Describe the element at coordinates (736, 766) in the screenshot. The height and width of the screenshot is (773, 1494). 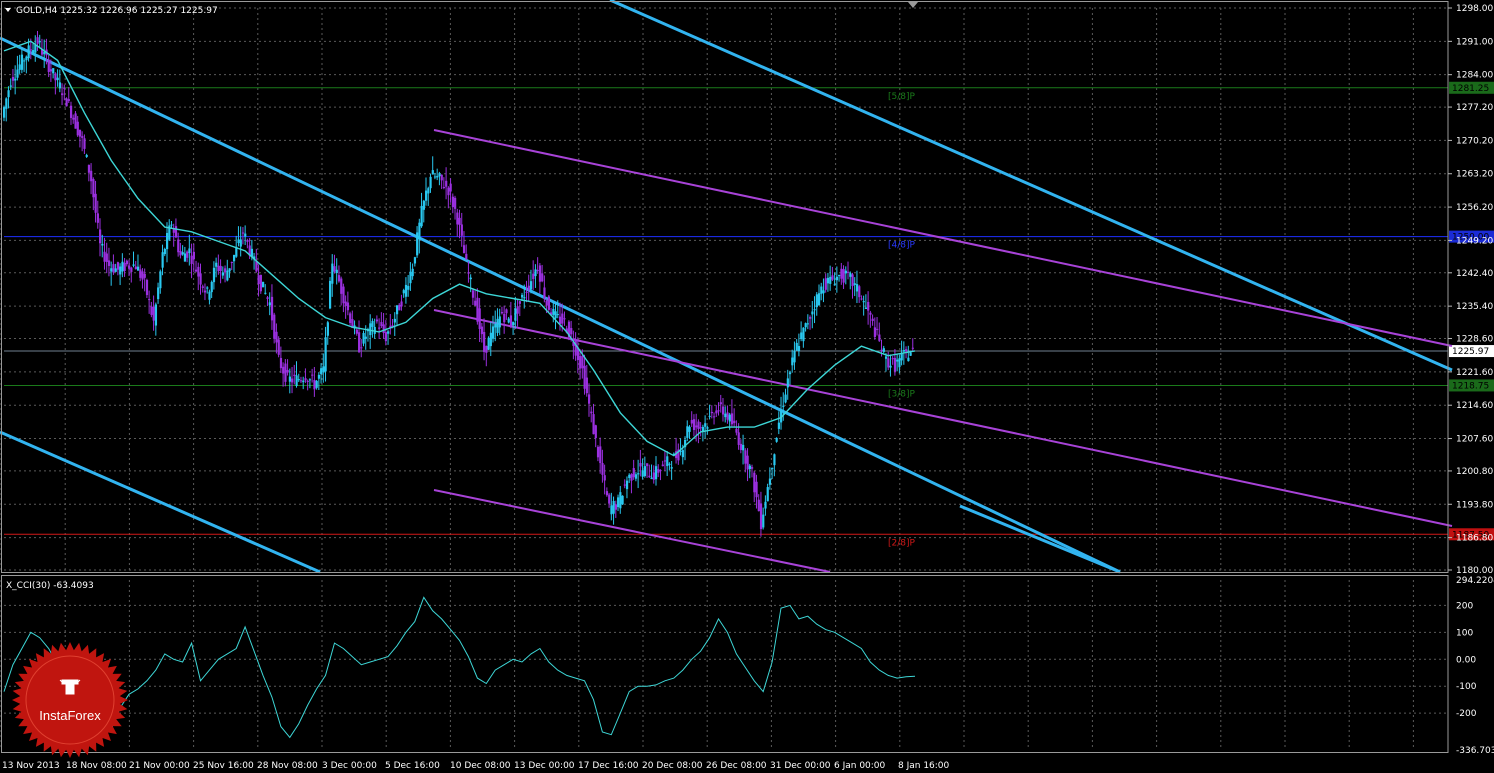
I see `x-tick-label: 26 Dec 08:00` at that location.